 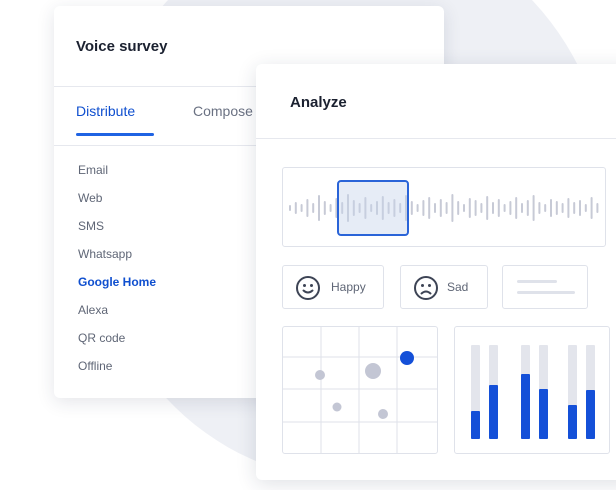 I want to click on sad-sentiment-tag: Sad, so click(x=444, y=287).